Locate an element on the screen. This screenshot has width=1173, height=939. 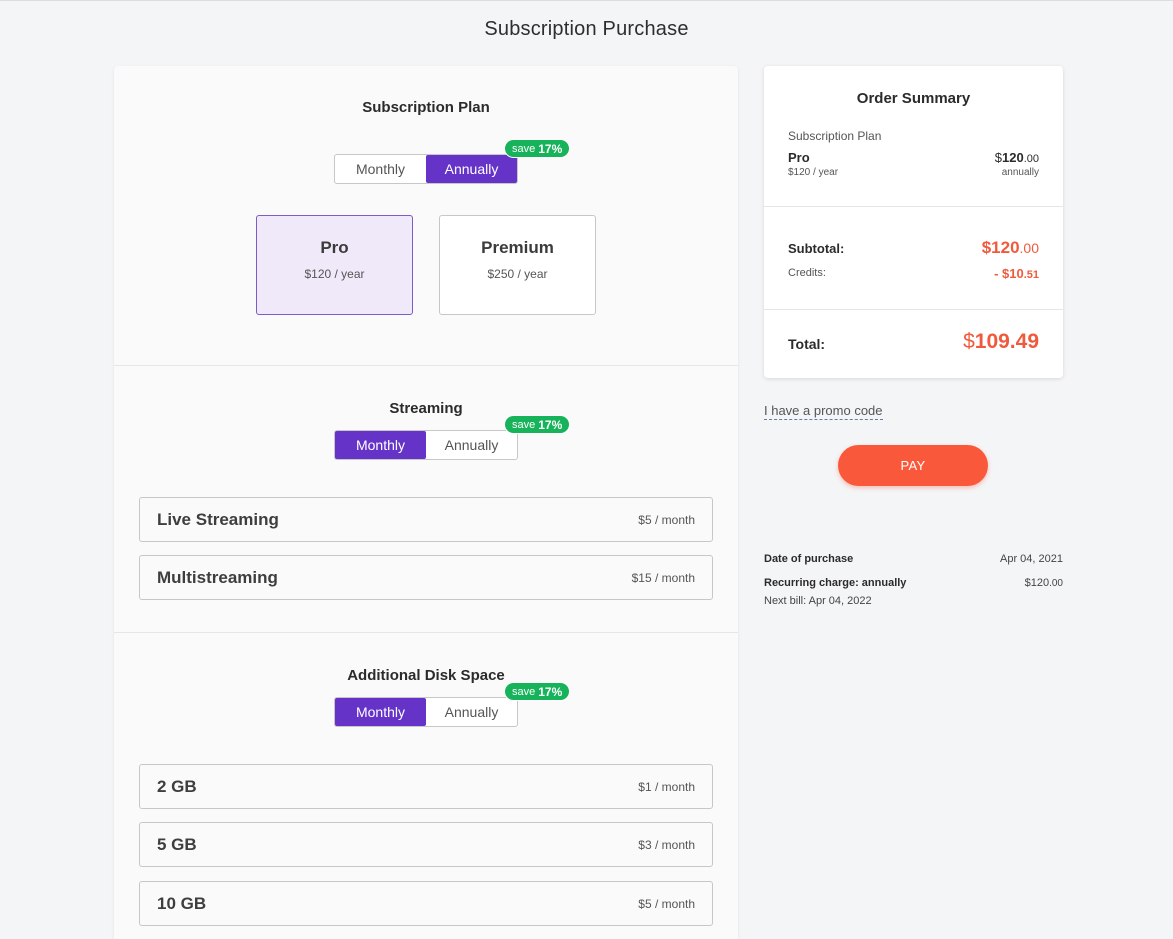
plan-price: $120 / year is located at coordinates (334, 274).